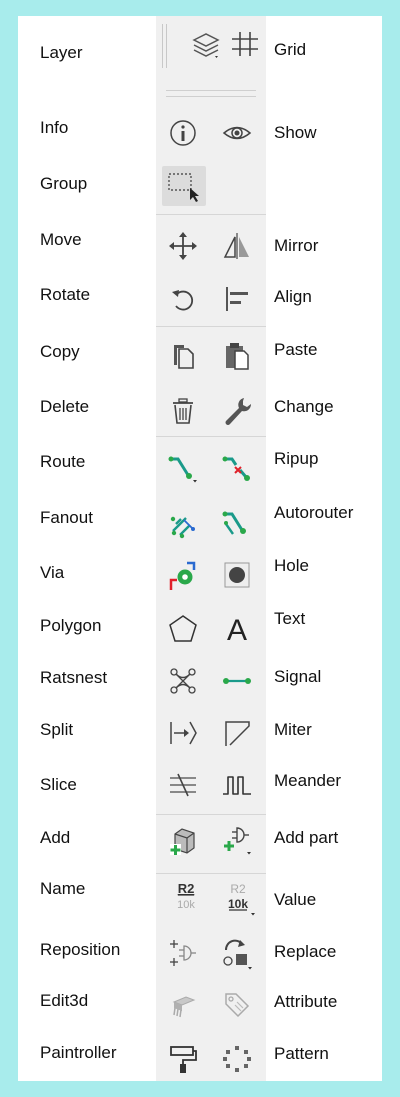 Image resolution: width=400 pixels, height=1097 pixels. Describe the element at coordinates (205, 45) in the screenshot. I see `layer-icon` at that location.